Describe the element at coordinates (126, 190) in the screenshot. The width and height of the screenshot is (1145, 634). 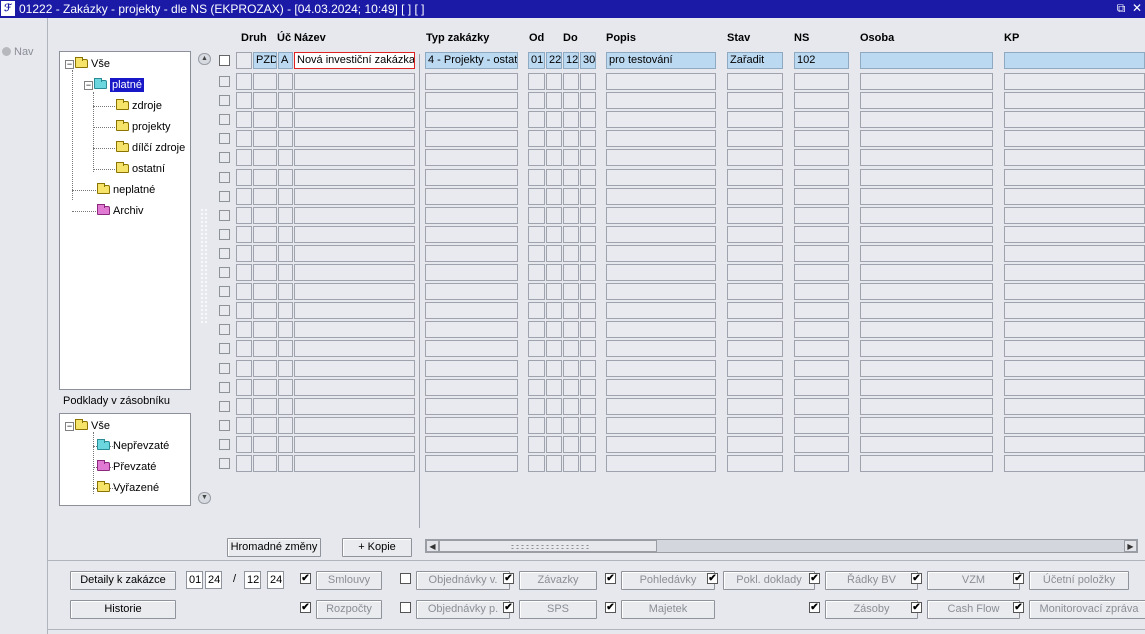
I see `tree-item-neplatne: neplatné` at that location.